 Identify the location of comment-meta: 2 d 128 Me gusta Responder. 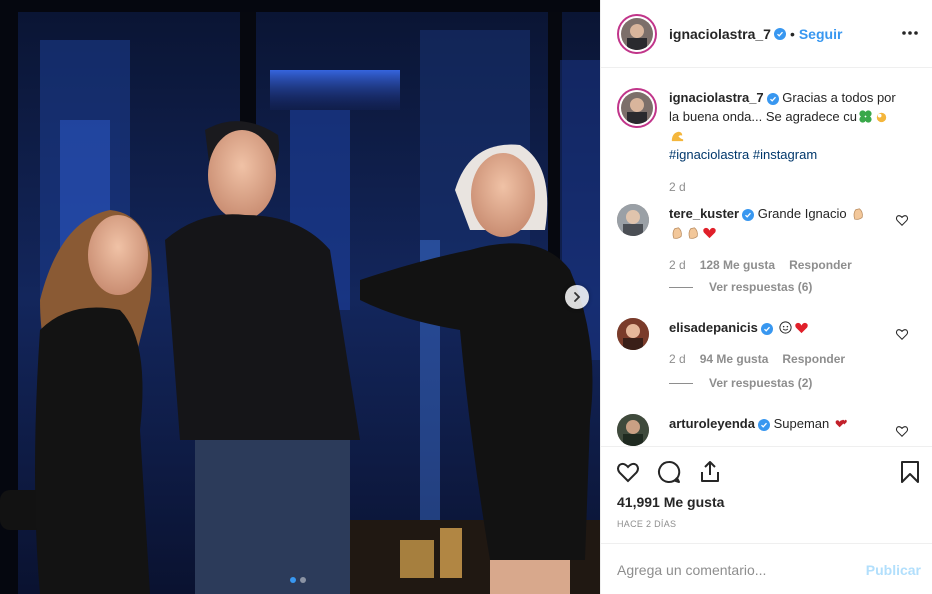
(767, 265).